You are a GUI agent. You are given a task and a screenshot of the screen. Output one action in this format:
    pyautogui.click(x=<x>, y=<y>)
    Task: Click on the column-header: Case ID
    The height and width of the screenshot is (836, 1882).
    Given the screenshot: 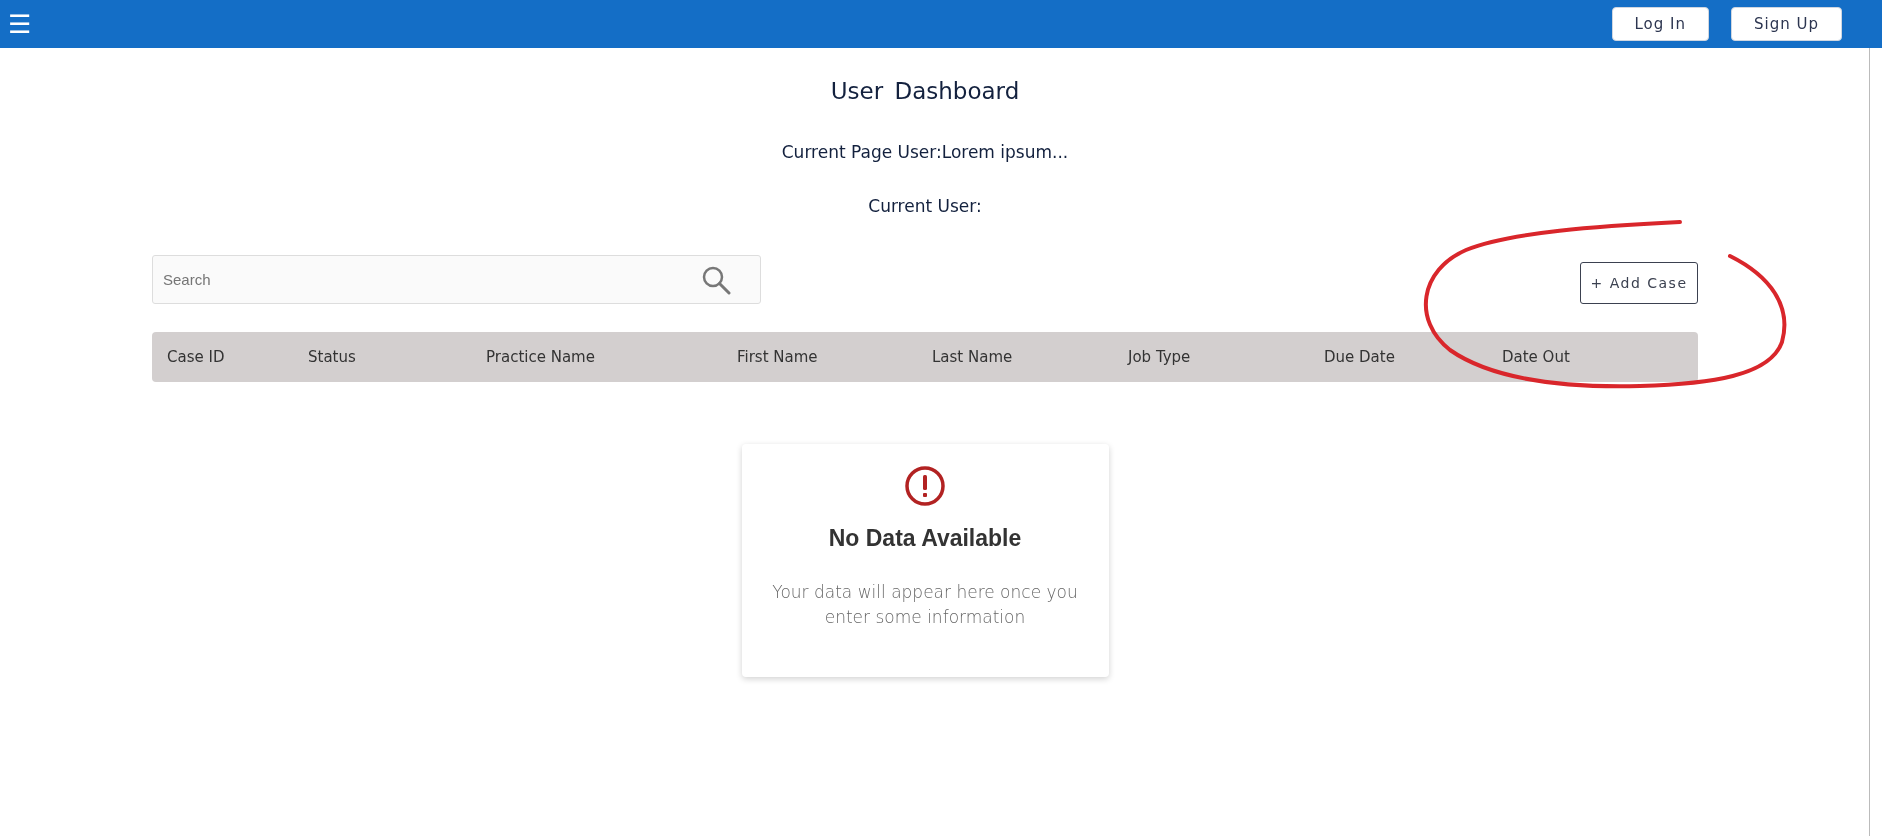 What is the action you would take?
    pyautogui.click(x=196, y=357)
    